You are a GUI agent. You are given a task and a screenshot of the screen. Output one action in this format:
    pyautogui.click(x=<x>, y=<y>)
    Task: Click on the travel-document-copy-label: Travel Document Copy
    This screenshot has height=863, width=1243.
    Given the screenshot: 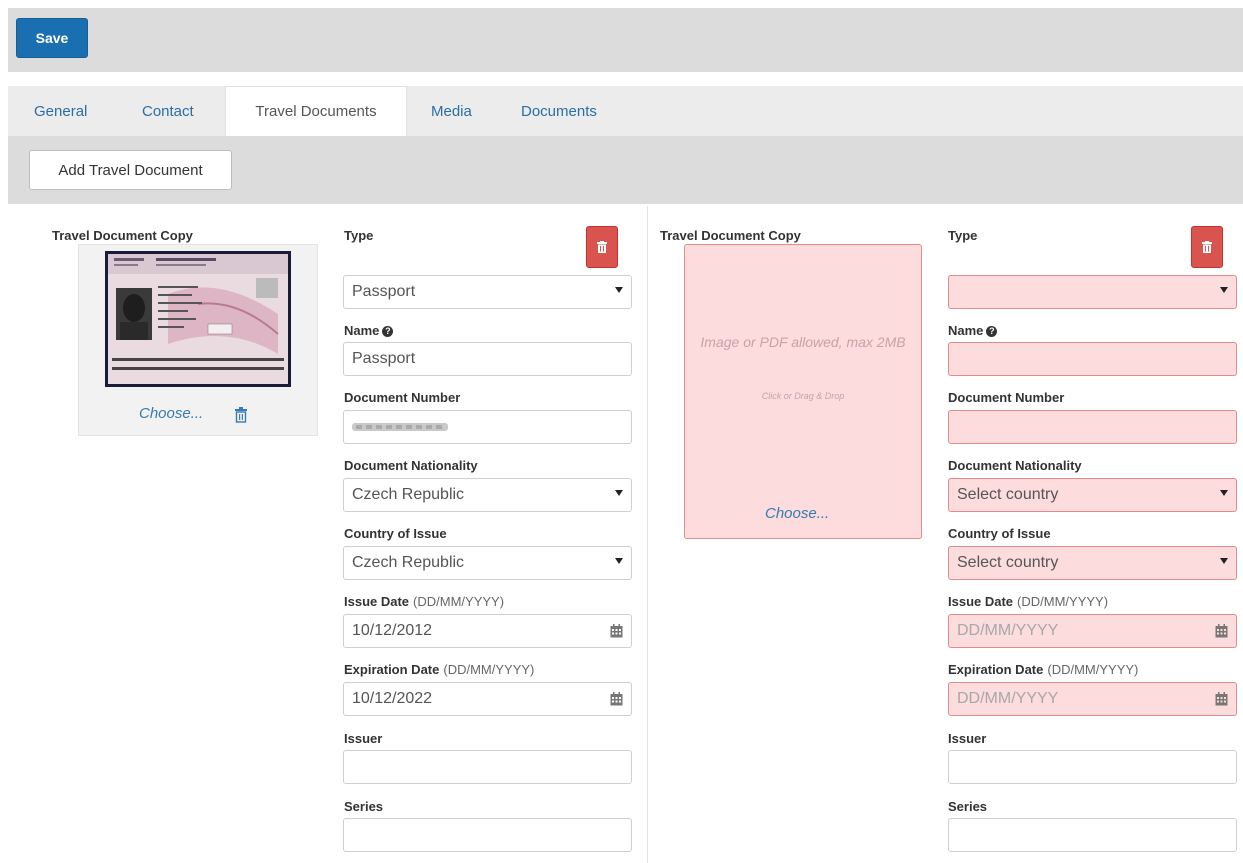 What is the action you would take?
    pyautogui.click(x=122, y=235)
    